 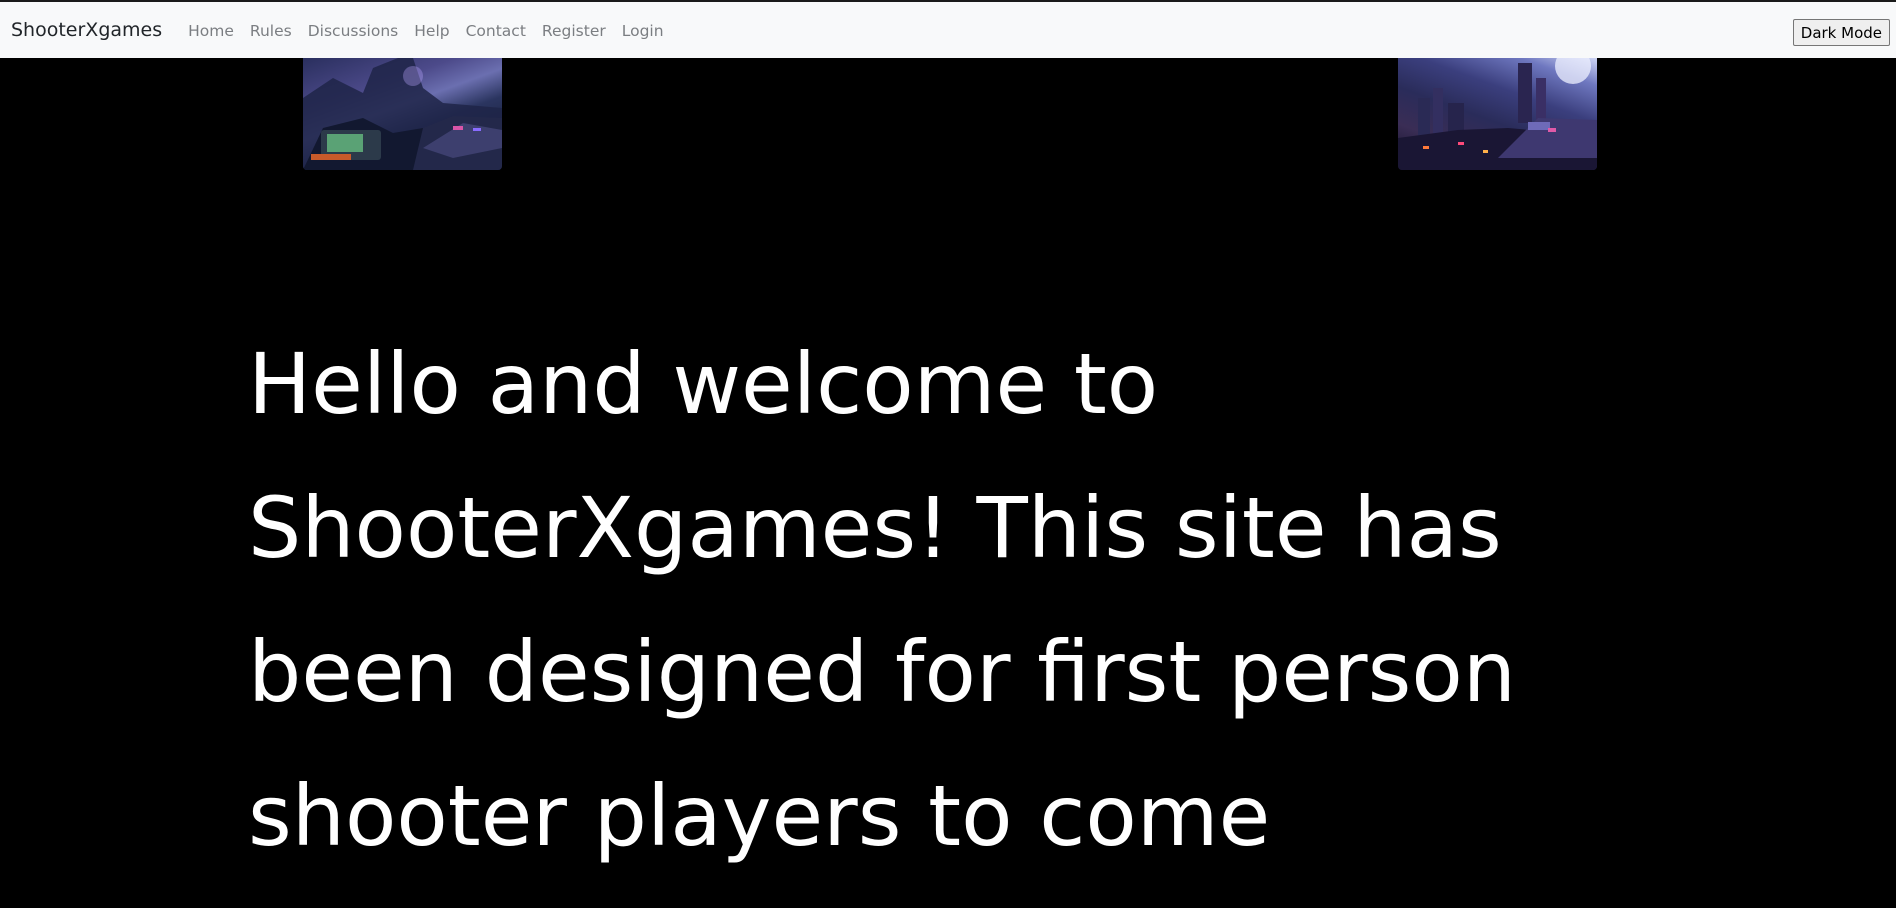 I want to click on nav-link-discussions: Discussions, so click(x=353, y=31).